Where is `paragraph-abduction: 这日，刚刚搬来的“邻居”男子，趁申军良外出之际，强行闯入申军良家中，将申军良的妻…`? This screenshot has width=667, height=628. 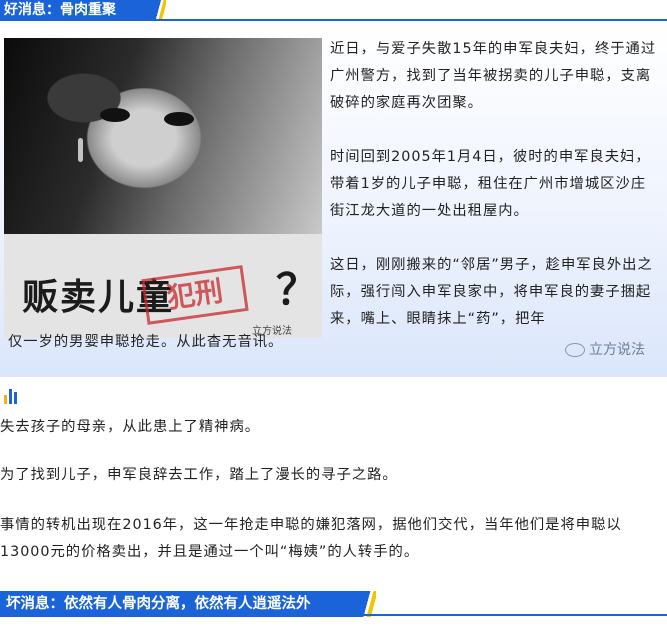 paragraph-abduction: 这日，刚刚搬来的“邻居”男子，趁申军良外出之际，强行闯入申军良家中，将申军良的妻… is located at coordinates (491, 292).